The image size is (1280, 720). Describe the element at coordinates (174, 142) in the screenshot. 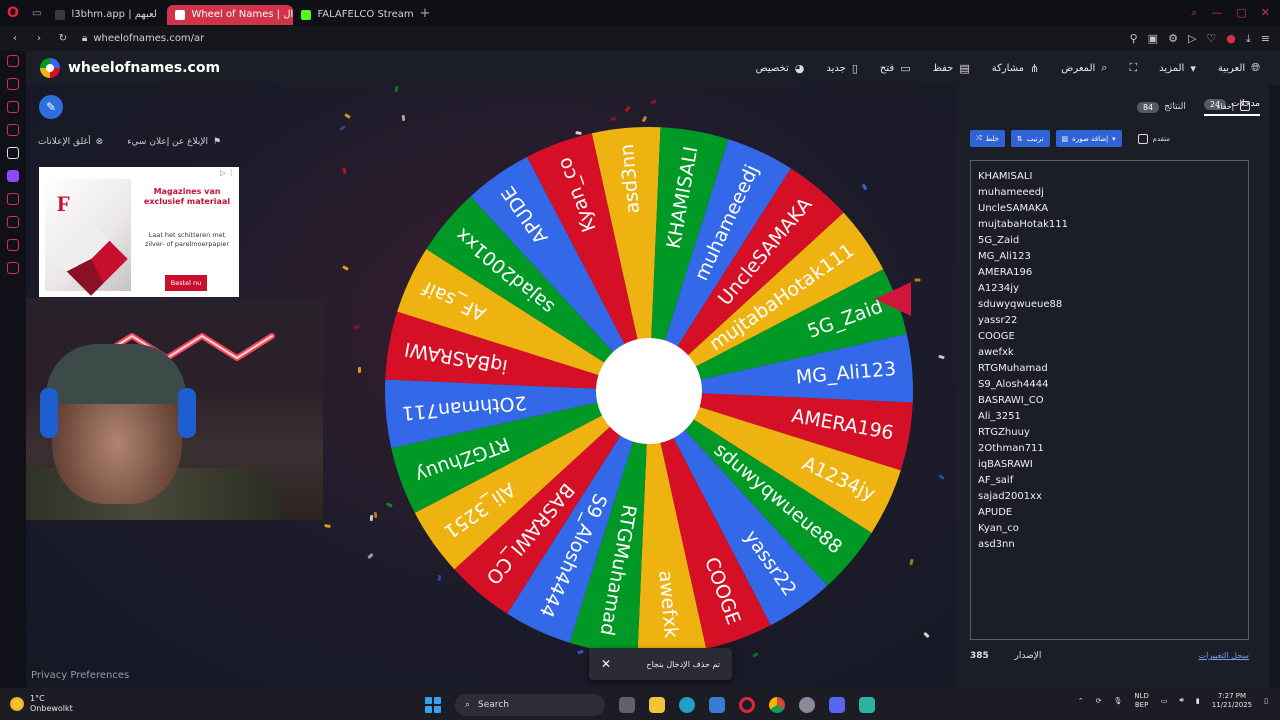

I see `report-ad-link: ⚑ الإبلاغ عن إعلان سيء` at that location.